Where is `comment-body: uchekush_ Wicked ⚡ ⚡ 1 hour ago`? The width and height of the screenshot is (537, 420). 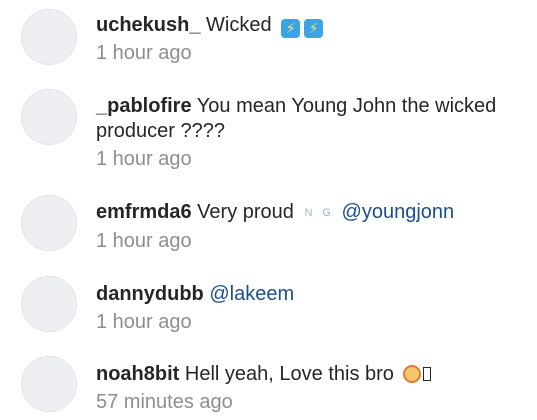
comment-body: uchekush_ Wicked ⚡ ⚡ 1 hour ago is located at coordinates (312, 39).